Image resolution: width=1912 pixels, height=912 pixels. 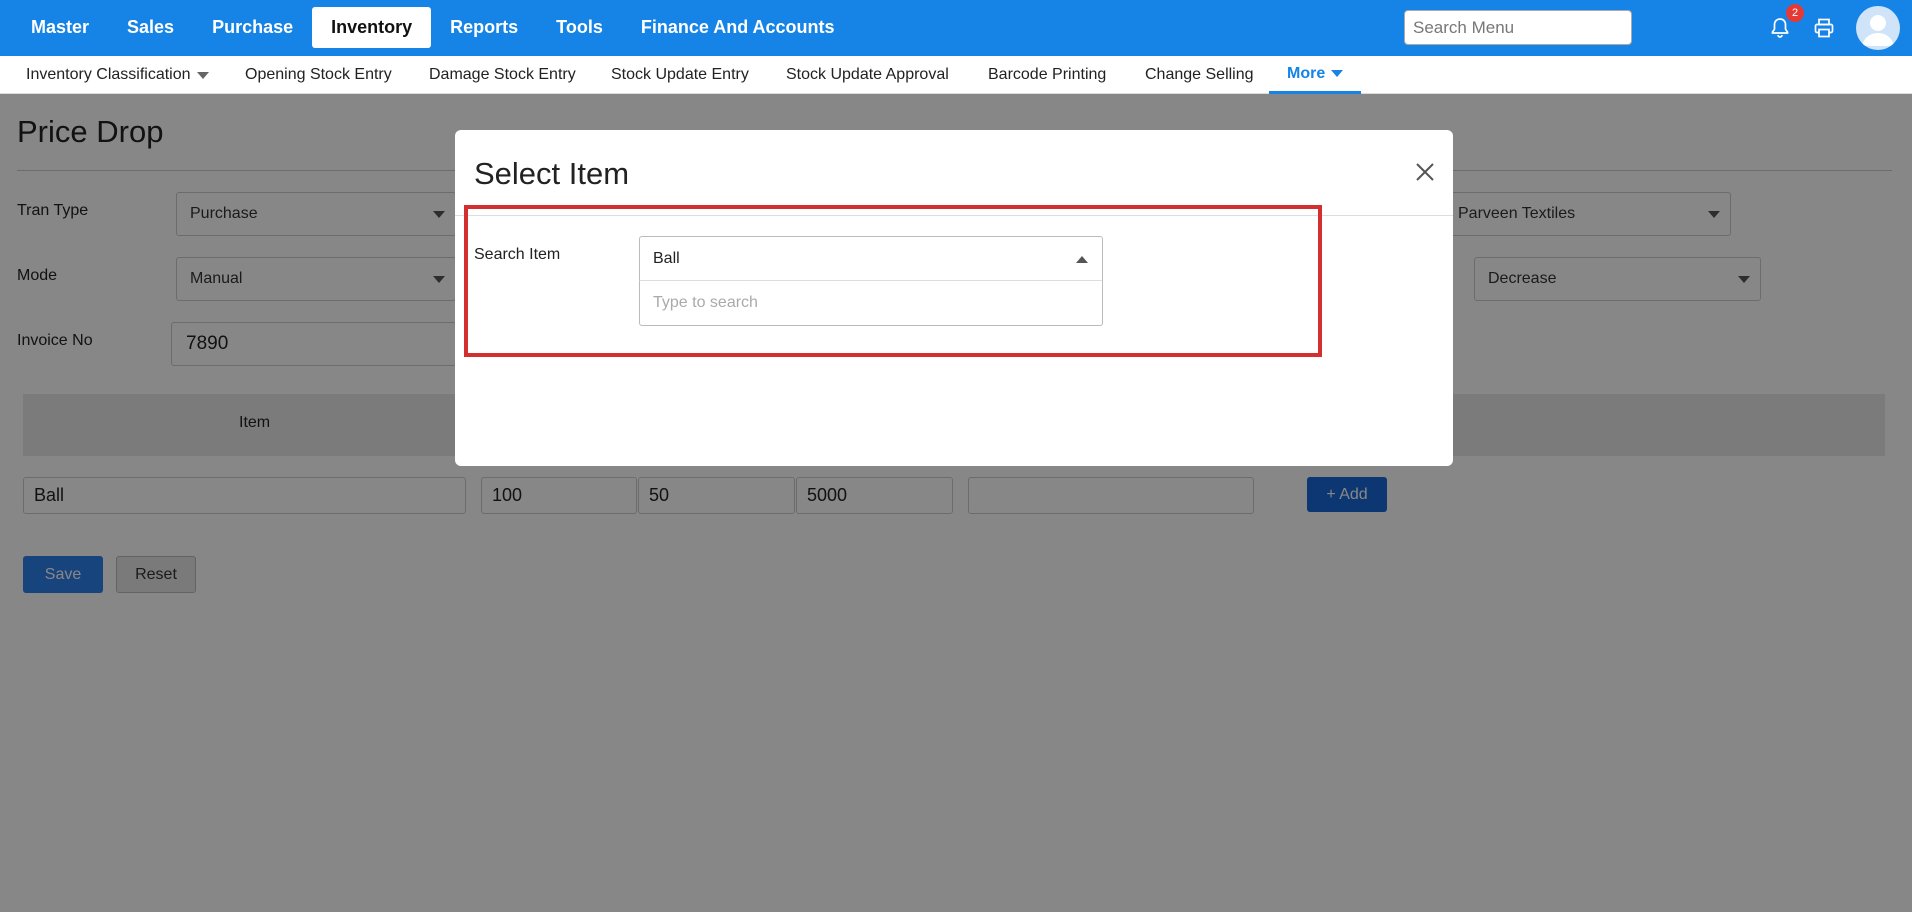 I want to click on notification-badge: 2, so click(x=1795, y=13).